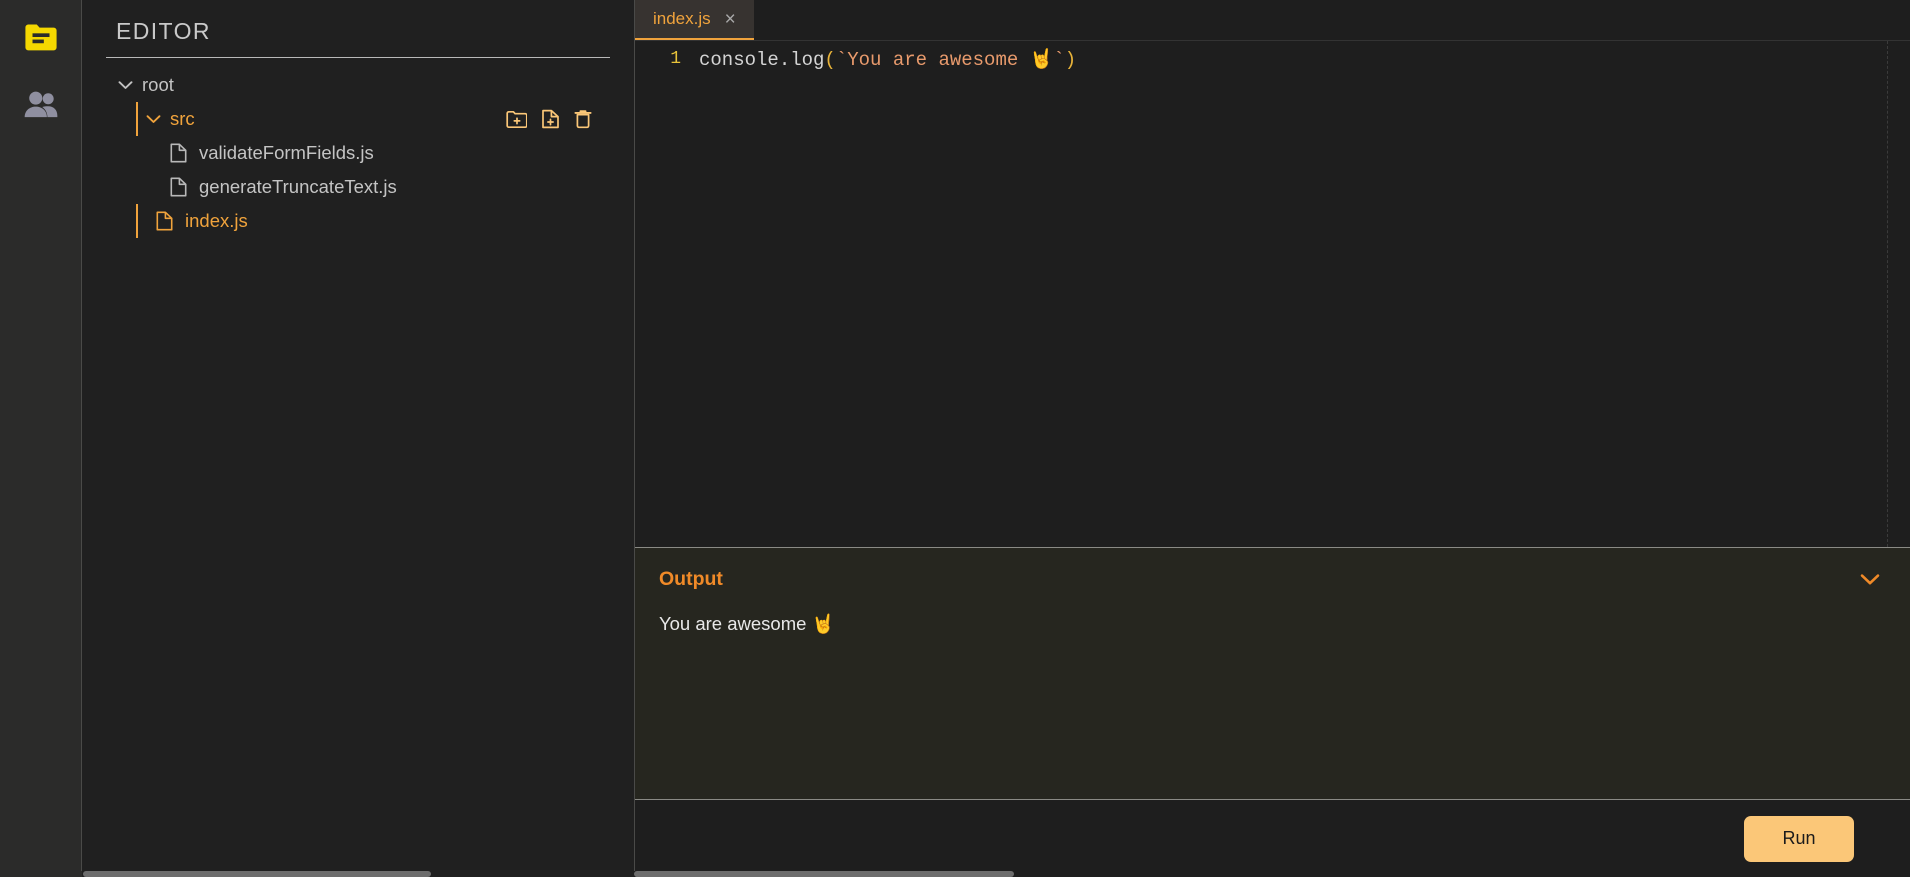  I want to click on tab-index-js: index.js ×, so click(694, 20).